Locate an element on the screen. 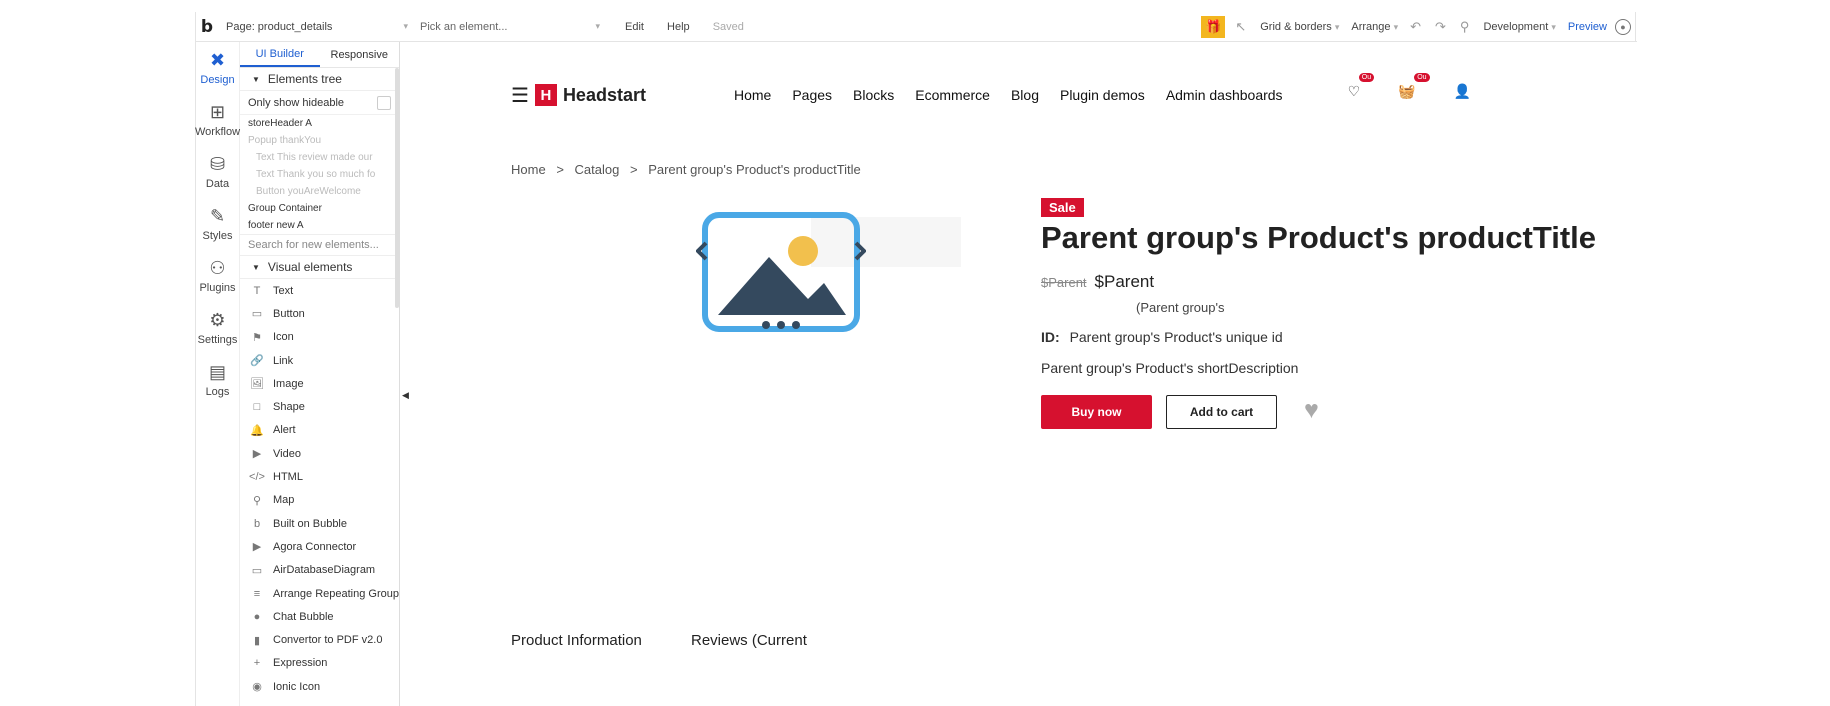 This screenshot has height=706, width=1830. visual-element-item: ▶ Video is located at coordinates (319, 453).